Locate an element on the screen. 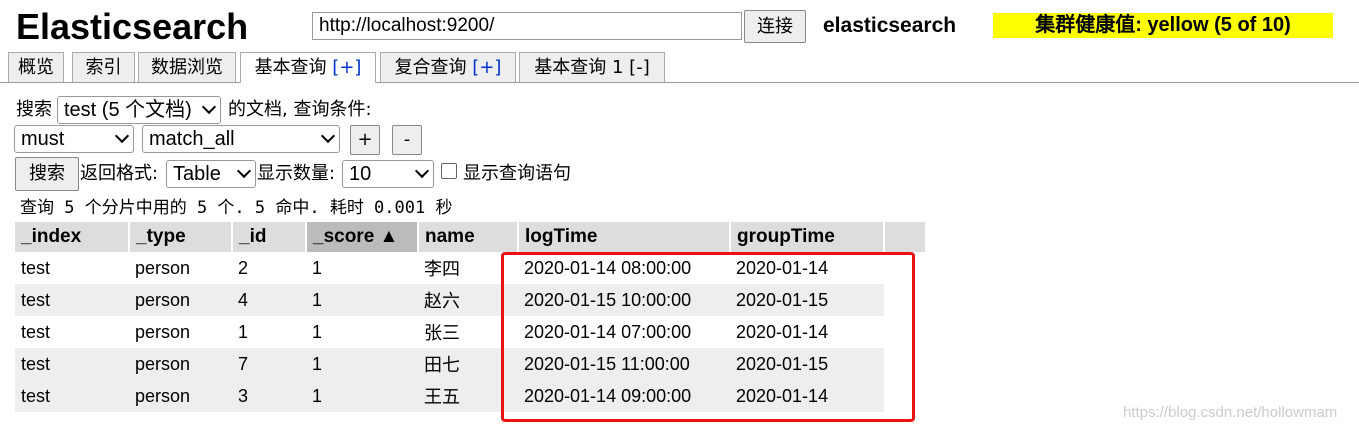  column-header-index: _index is located at coordinates (72, 237).